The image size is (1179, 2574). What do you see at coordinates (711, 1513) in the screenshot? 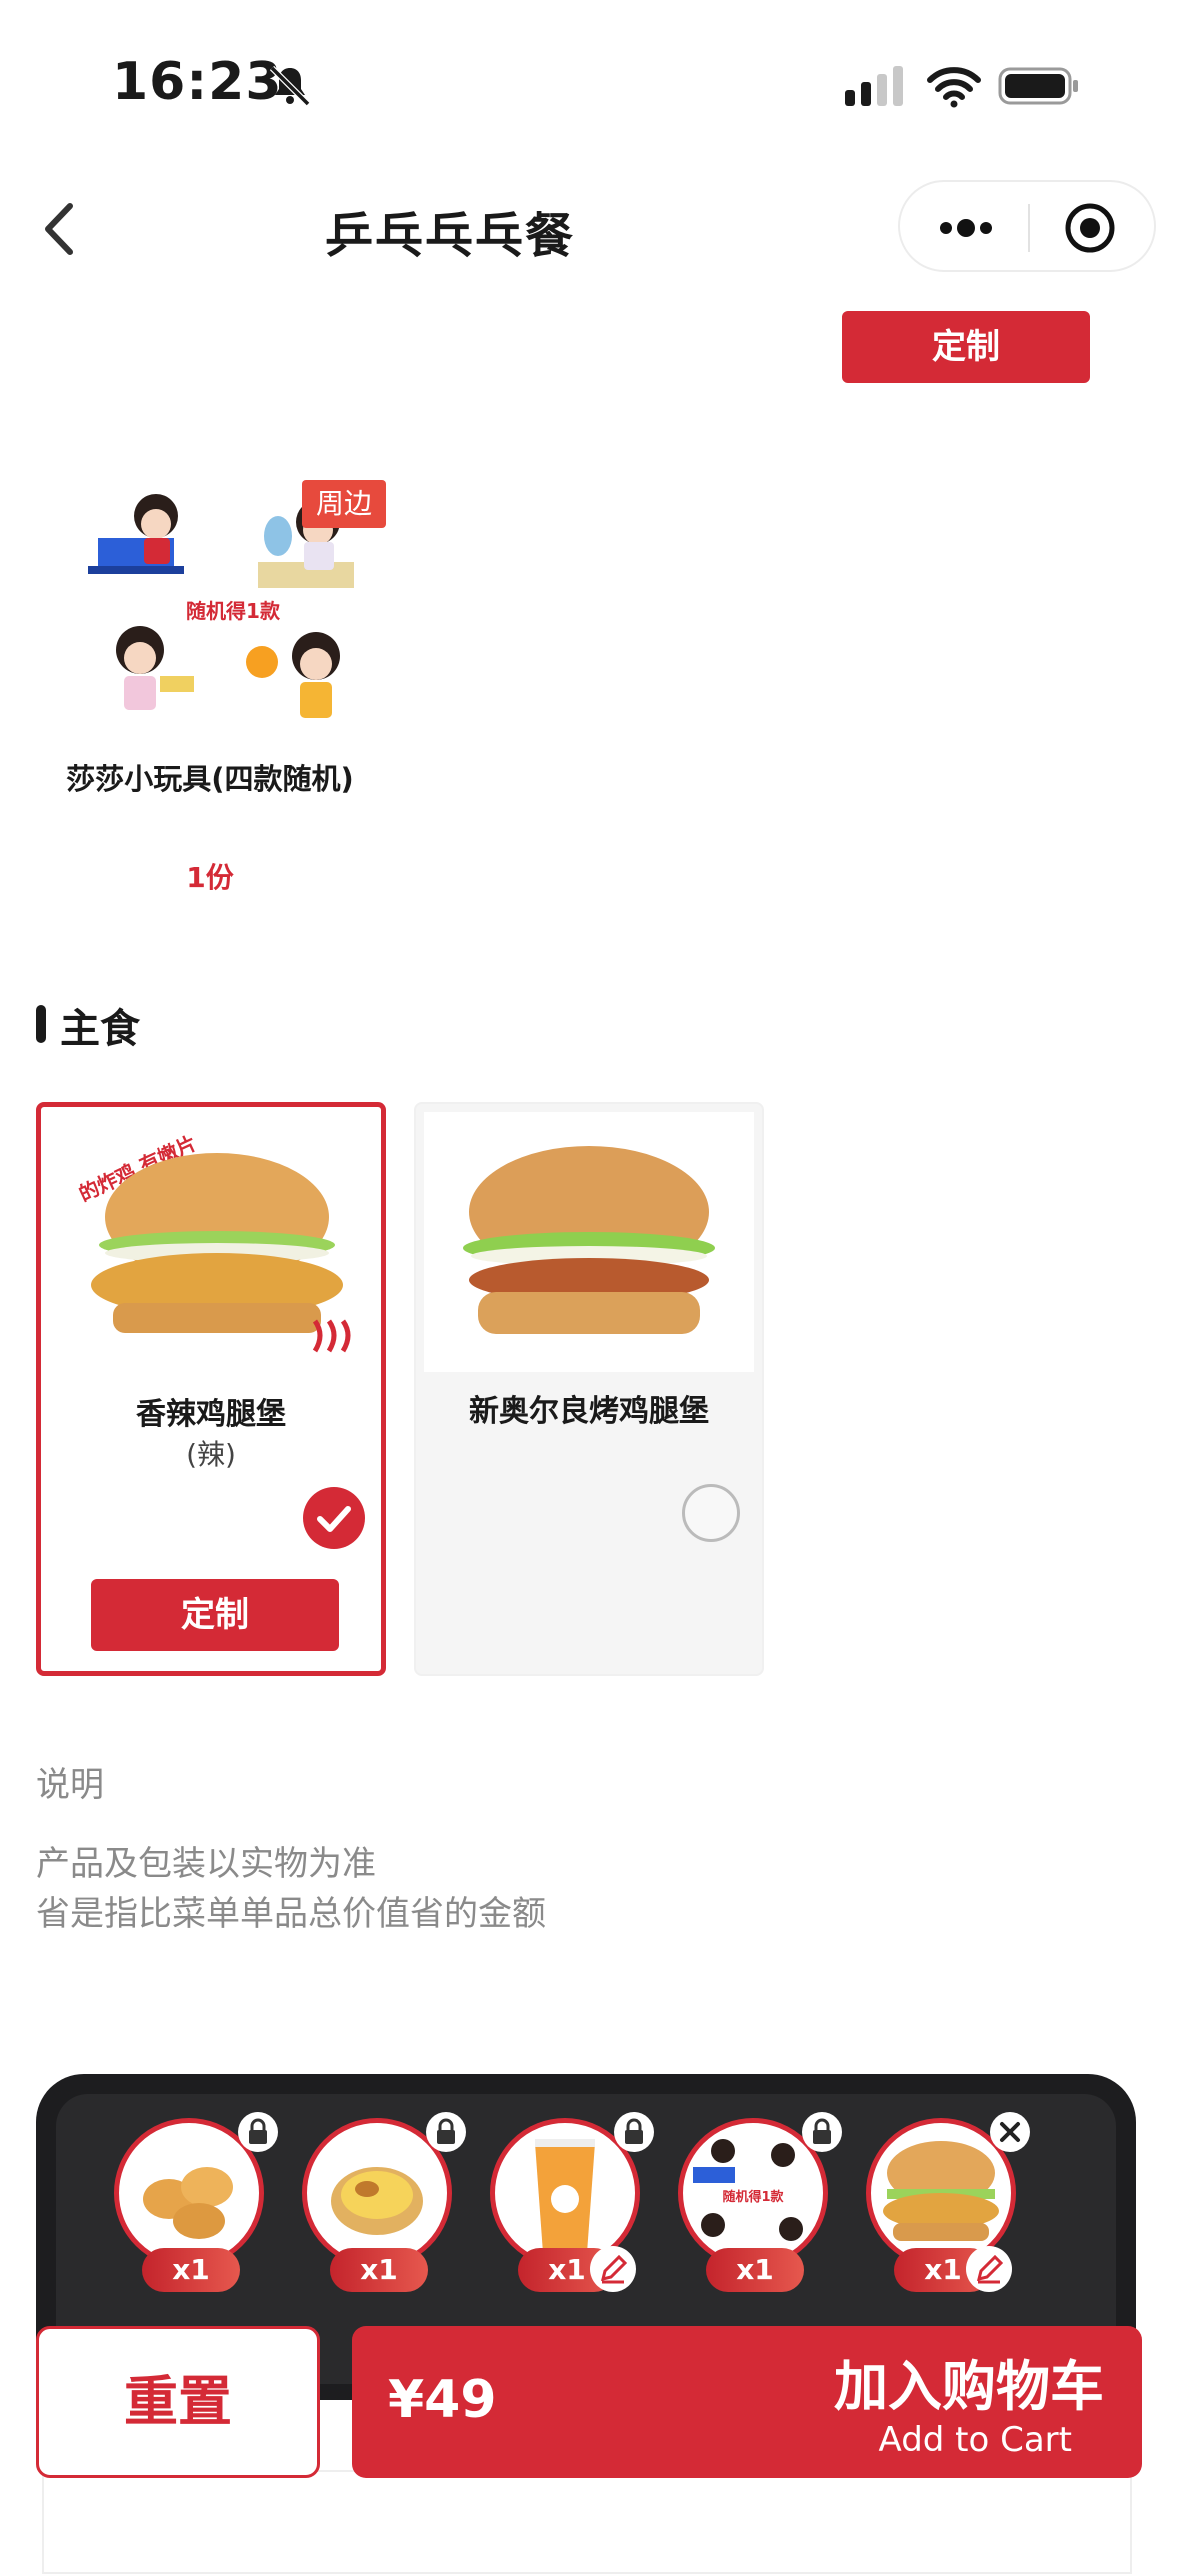
I see `unselected-radio-icon` at bounding box center [711, 1513].